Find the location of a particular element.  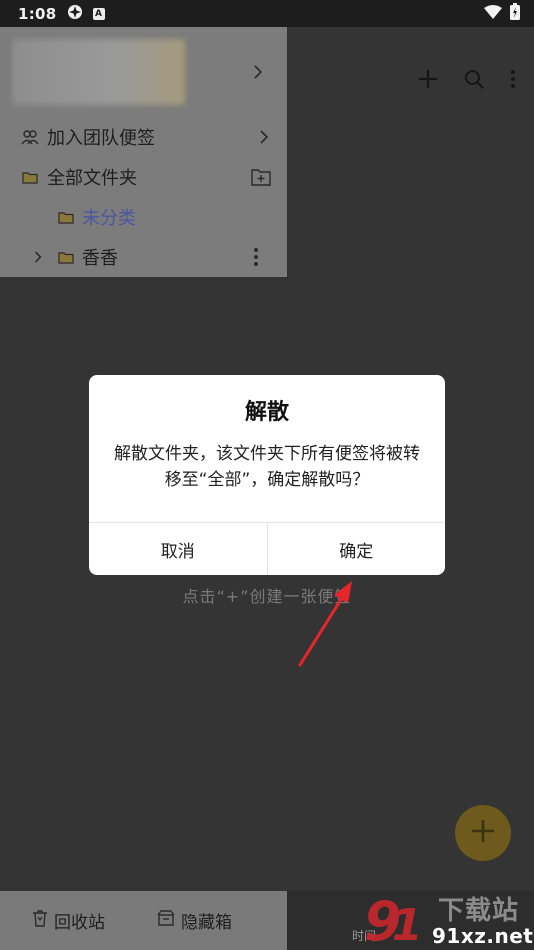

recycle-bin-label: 回收站 is located at coordinates (79, 923).